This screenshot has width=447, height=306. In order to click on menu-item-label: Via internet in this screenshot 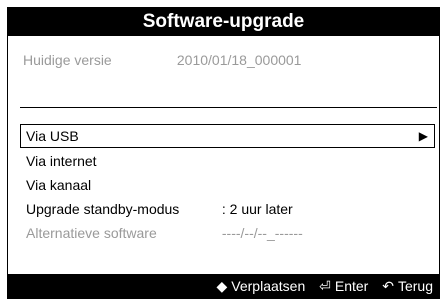, I will do `click(61, 161)`.